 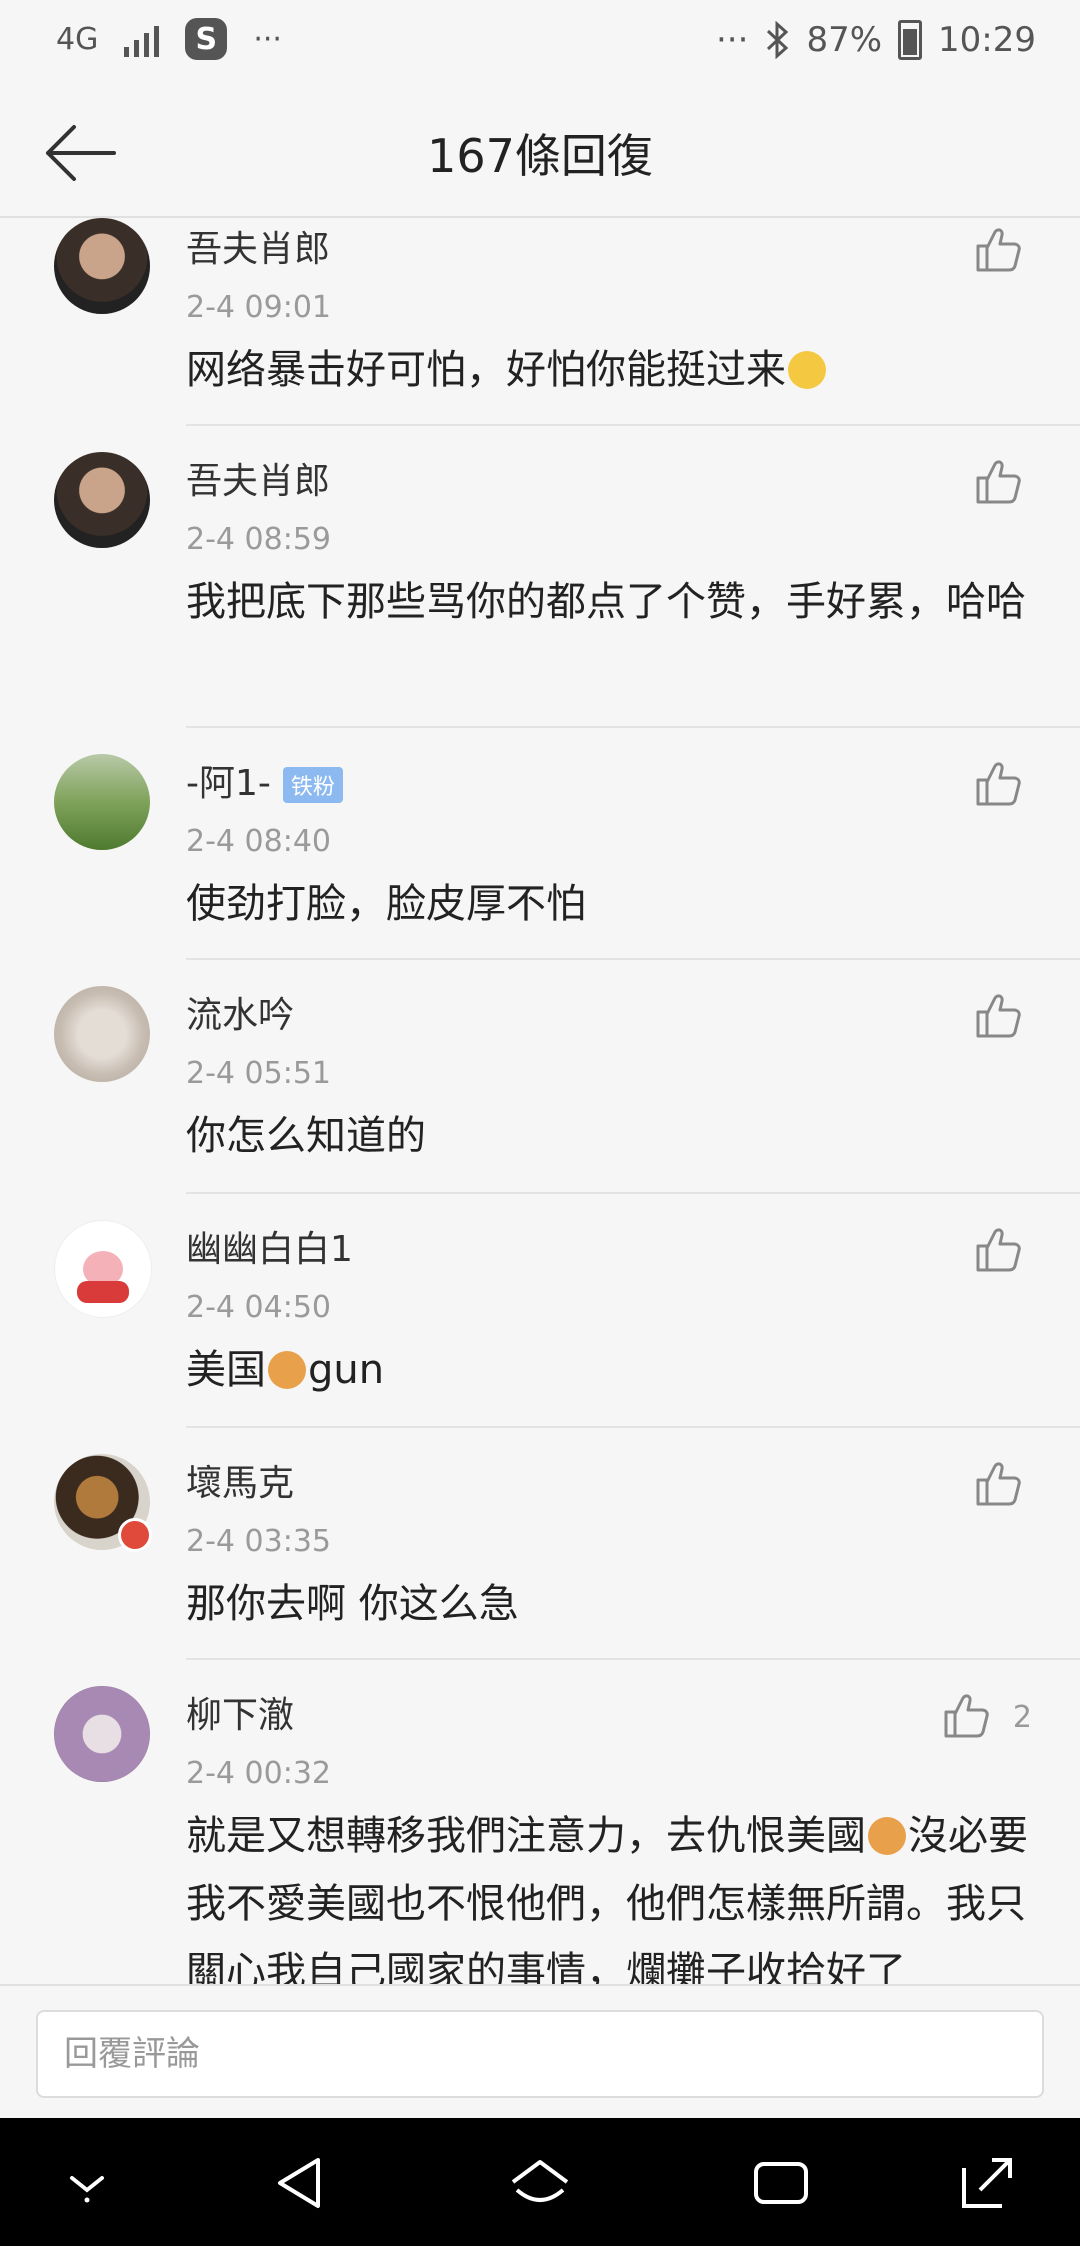 I want to click on user-name: 壞馬克, so click(x=240, y=1480).